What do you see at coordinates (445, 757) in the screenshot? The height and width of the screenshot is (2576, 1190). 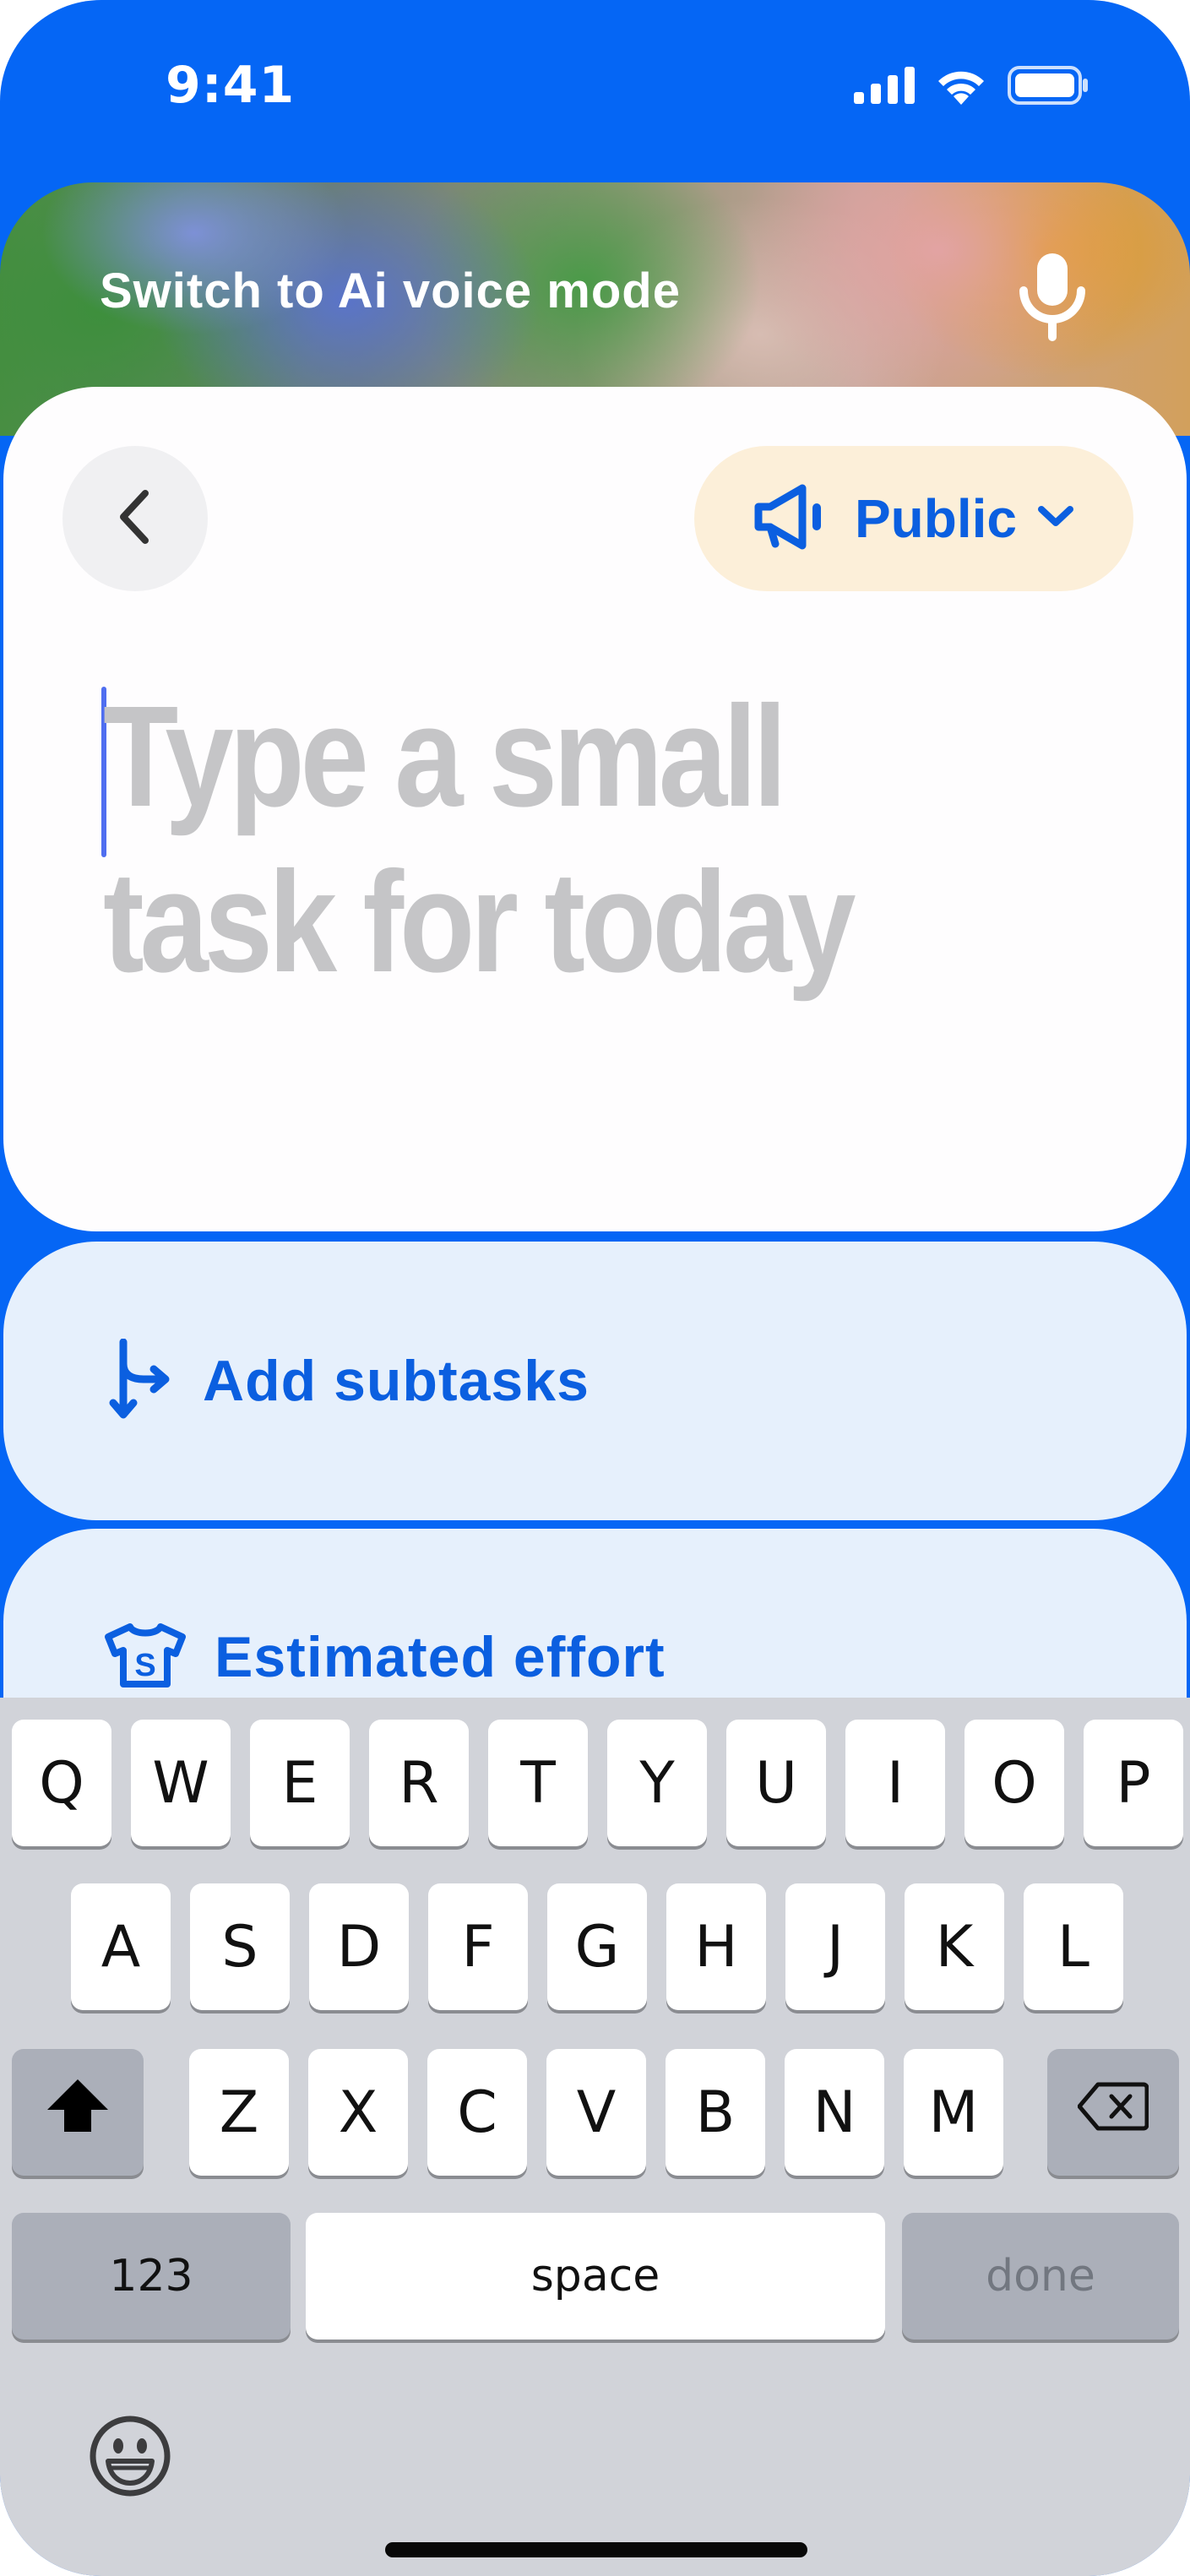 I see `task-input-placeholder-line1: Type a small` at bounding box center [445, 757].